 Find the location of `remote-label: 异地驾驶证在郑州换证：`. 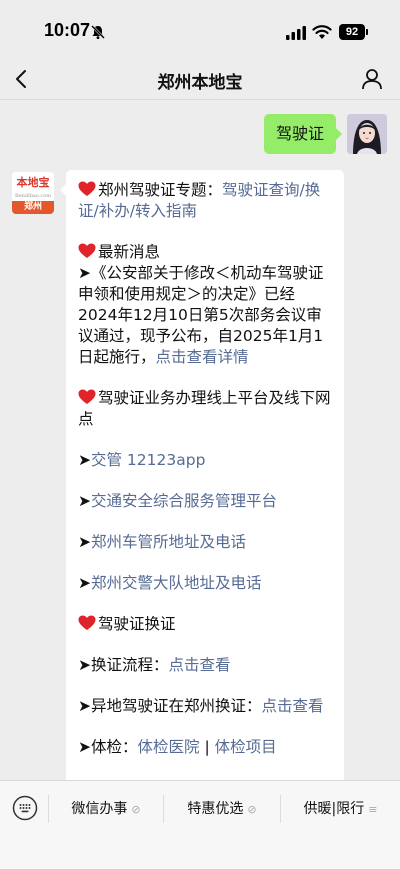

remote-label: 异地驾驶证在郑州换证： is located at coordinates (176, 706).